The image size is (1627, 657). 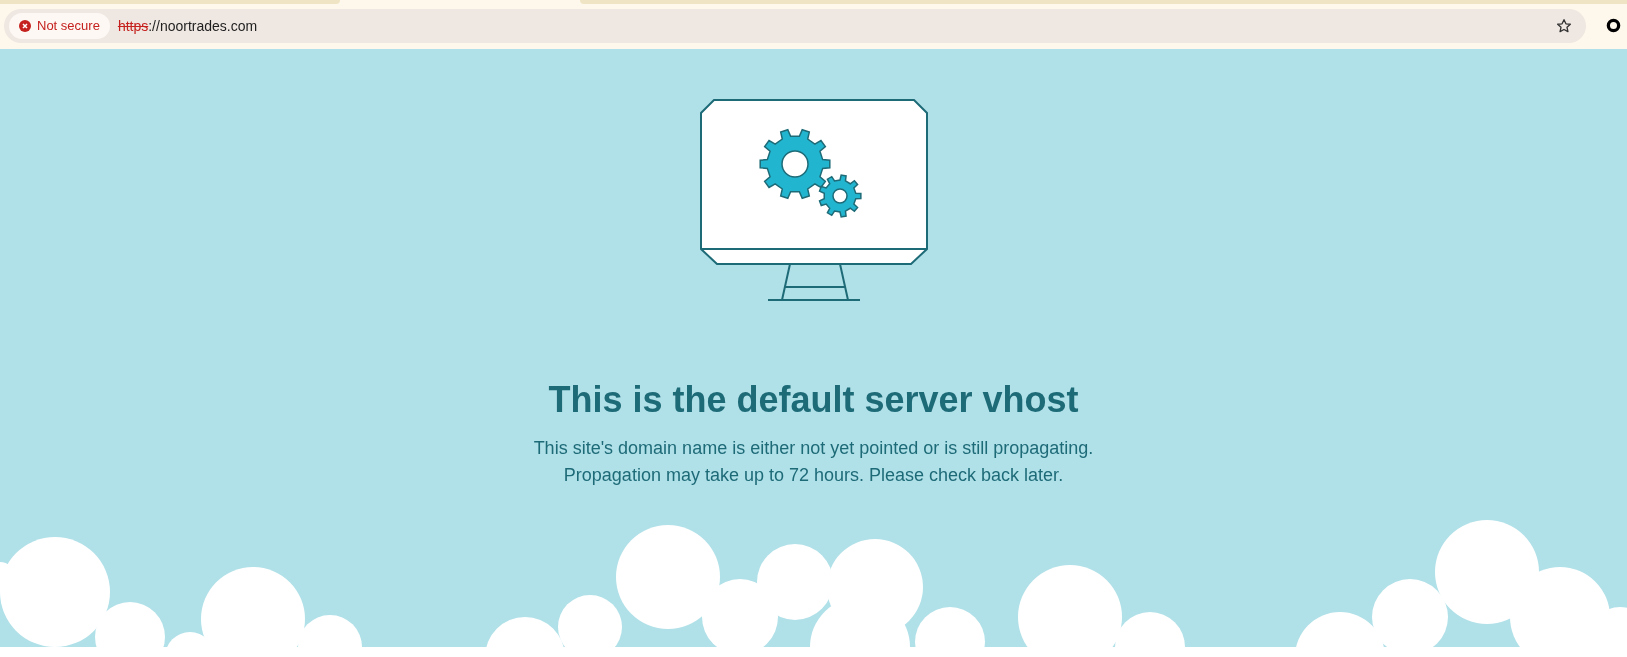 What do you see at coordinates (187, 26) in the screenshot?
I see `url-text: https://noortrades.com` at bounding box center [187, 26].